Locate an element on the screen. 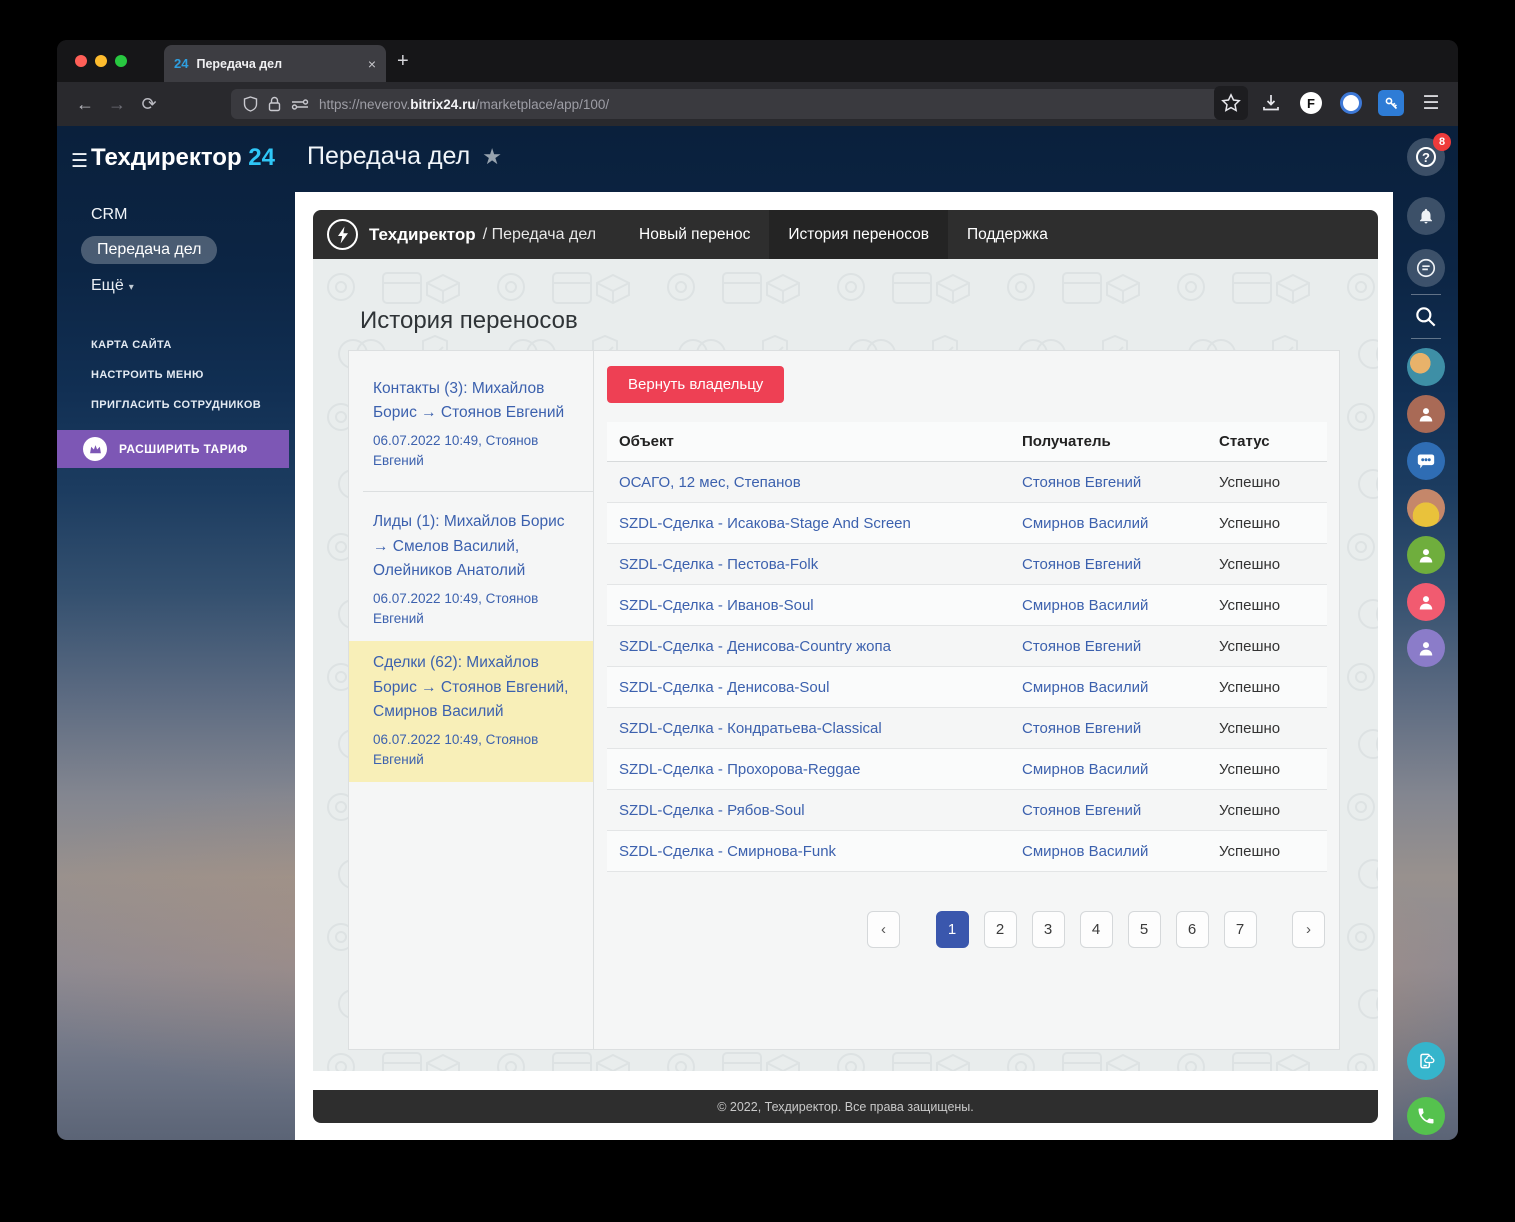 The image size is (1515, 1222). zoom-window-button is located at coordinates (121, 61).